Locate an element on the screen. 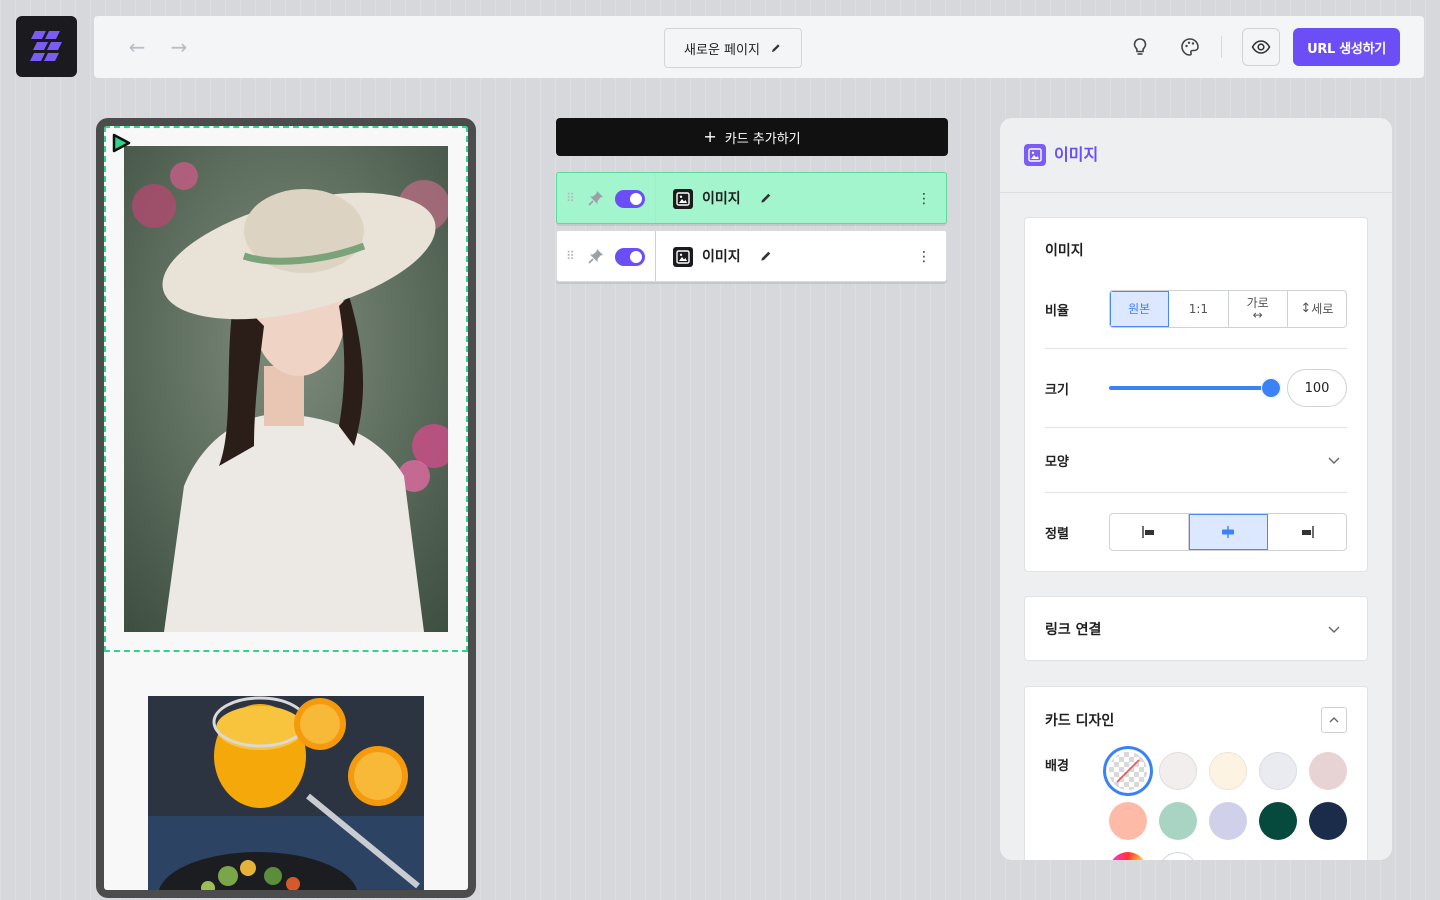 This screenshot has height=900, width=1440. ratio-option-square: 1:1 is located at coordinates (1199, 309).